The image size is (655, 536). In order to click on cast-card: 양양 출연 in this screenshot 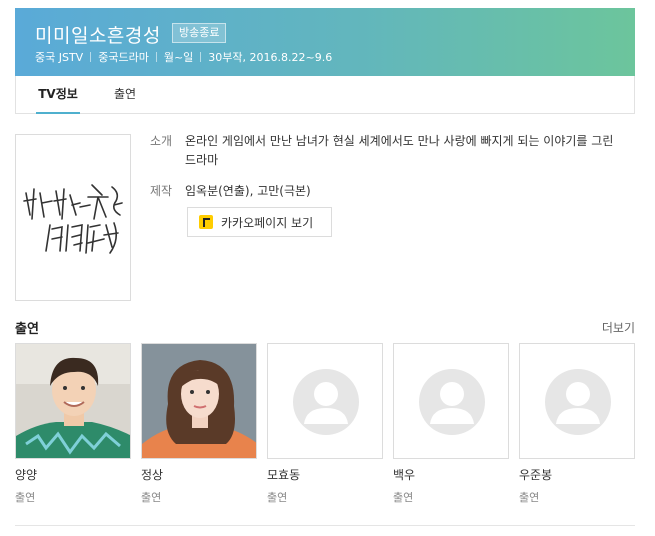, I will do `click(73, 424)`.